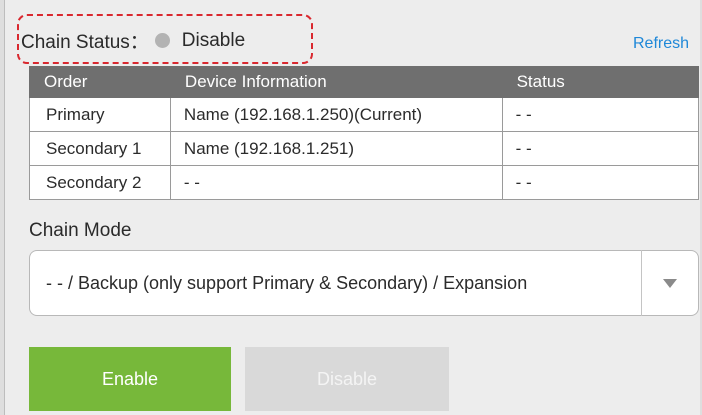 Image resolution: width=702 pixels, height=415 pixels. I want to click on device-info-cell: Name (192.168.1.251), so click(336, 148).